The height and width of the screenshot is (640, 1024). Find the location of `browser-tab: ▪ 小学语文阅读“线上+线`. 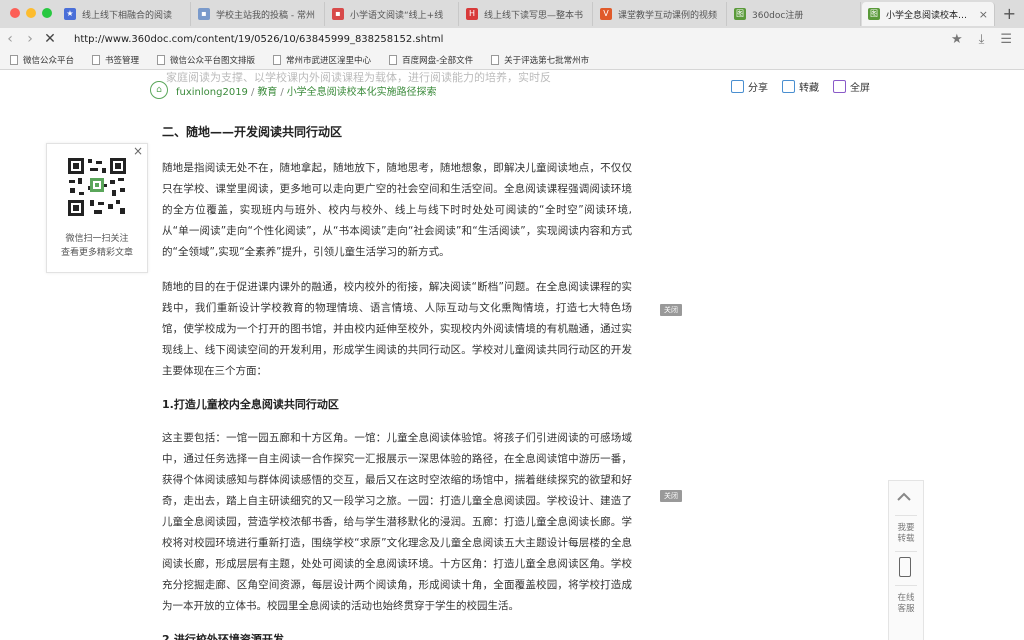

browser-tab: ▪ 小学语文阅读“线上+线 is located at coordinates (392, 14).